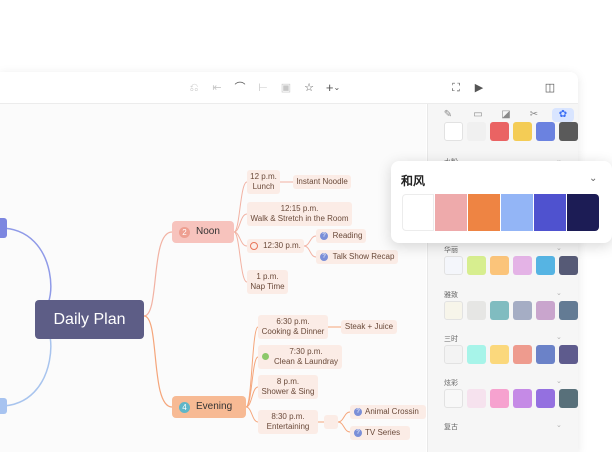 This screenshot has height=452, width=612. Describe the element at coordinates (306, 351) in the screenshot. I see `evening-item-clean-time: 7:30 p.m.` at that location.